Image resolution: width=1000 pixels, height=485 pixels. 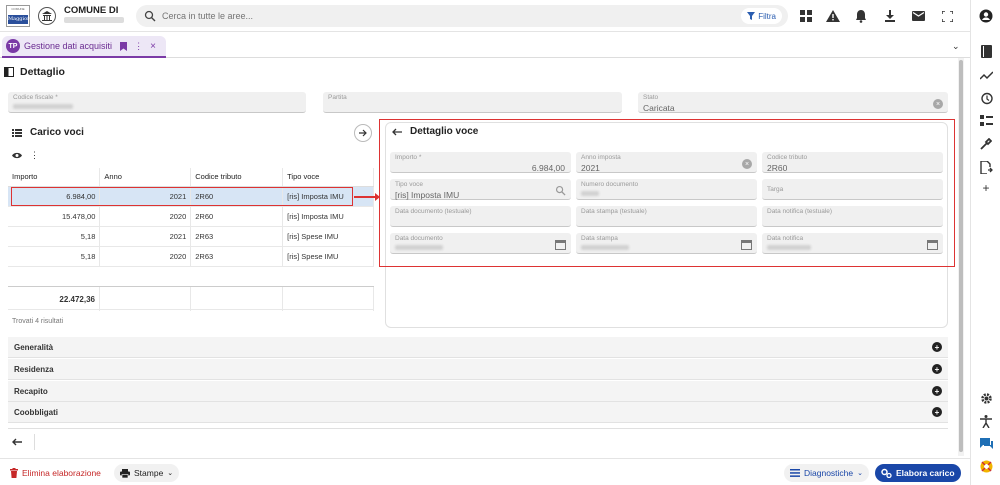 I want to click on global-search: Filtra, so click(x=462, y=16).